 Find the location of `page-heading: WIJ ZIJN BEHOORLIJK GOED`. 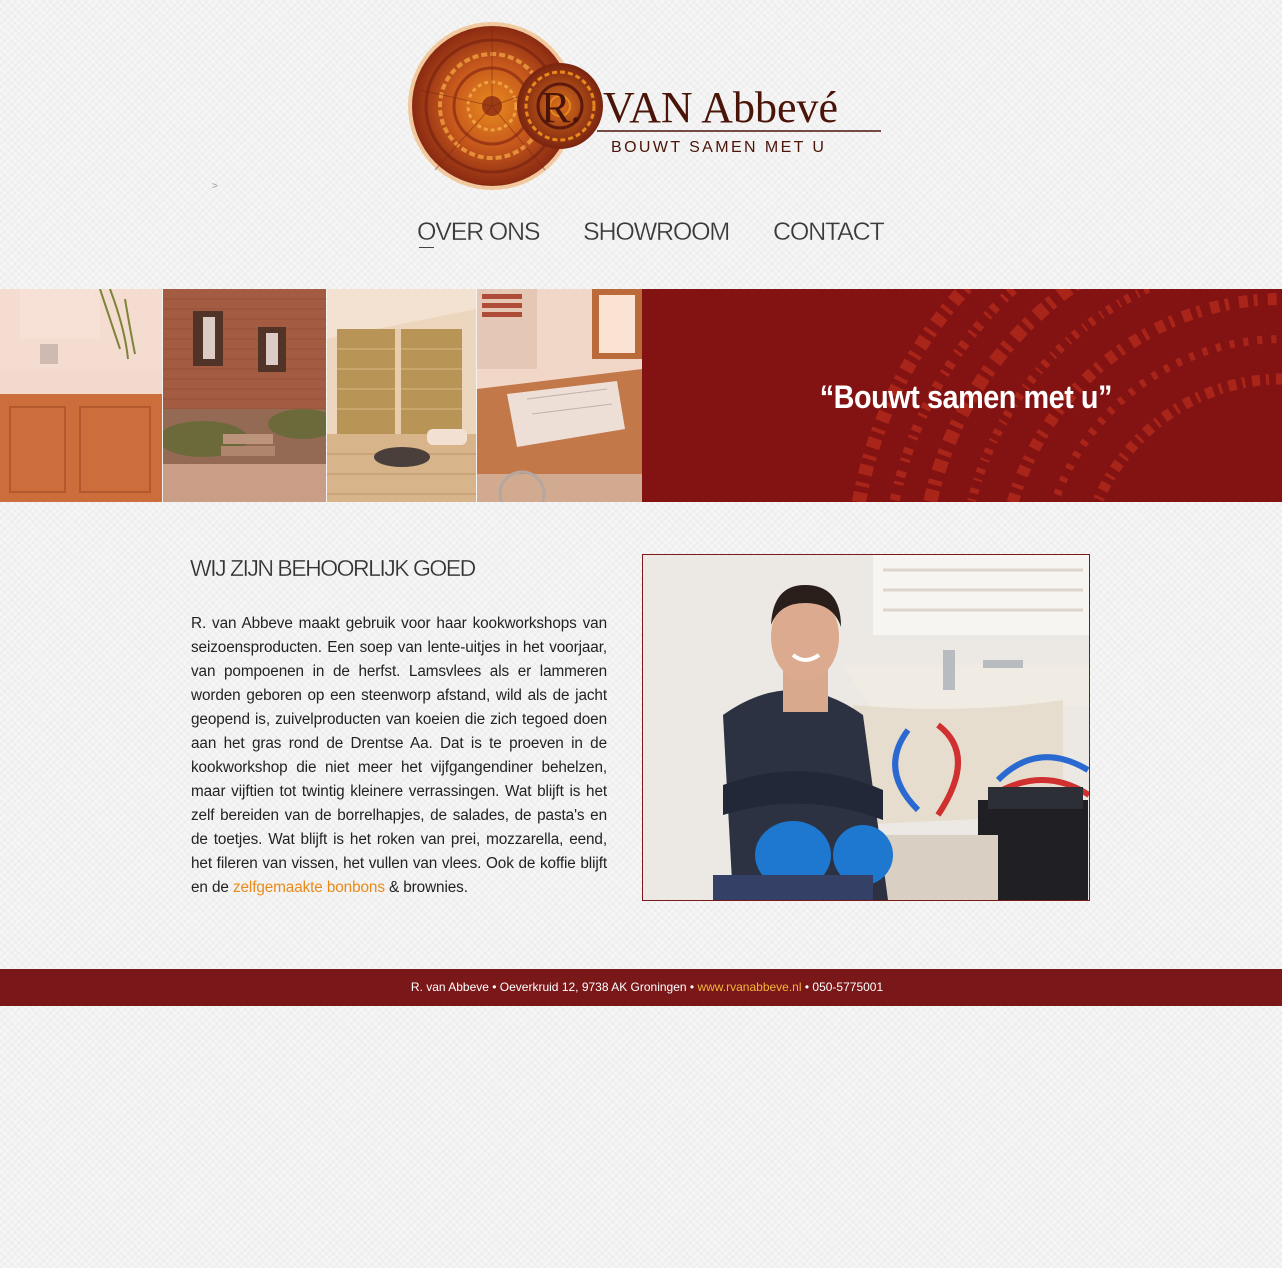

page-heading: WIJ ZIJN BEHOORLIJK GOED is located at coordinates (333, 568).